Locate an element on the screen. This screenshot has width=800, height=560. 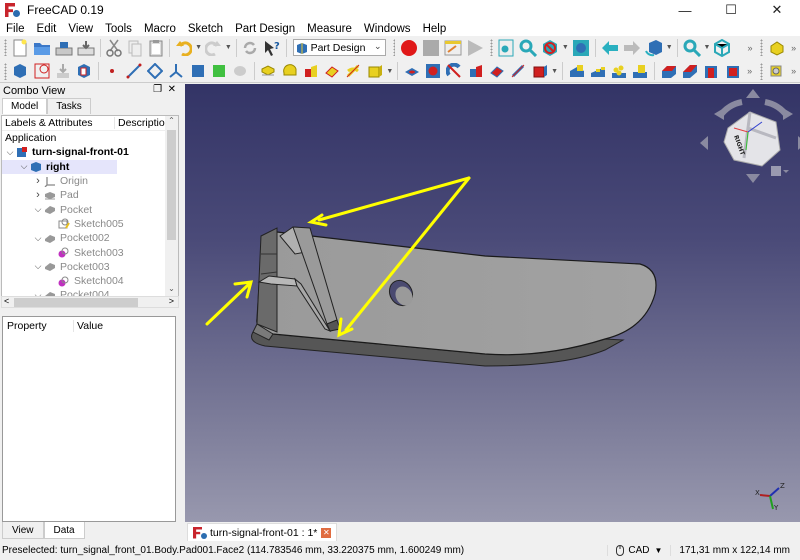
groove-icon is located at coordinates (454, 71).